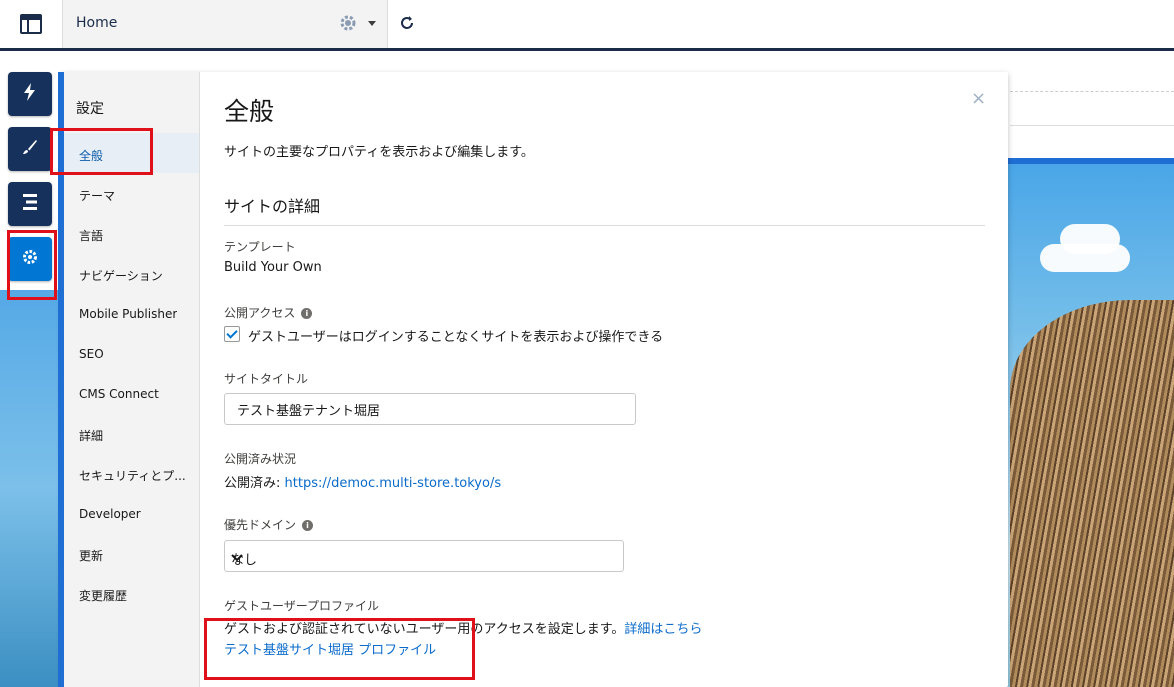  I want to click on panel-left-edge, so click(61, 379).